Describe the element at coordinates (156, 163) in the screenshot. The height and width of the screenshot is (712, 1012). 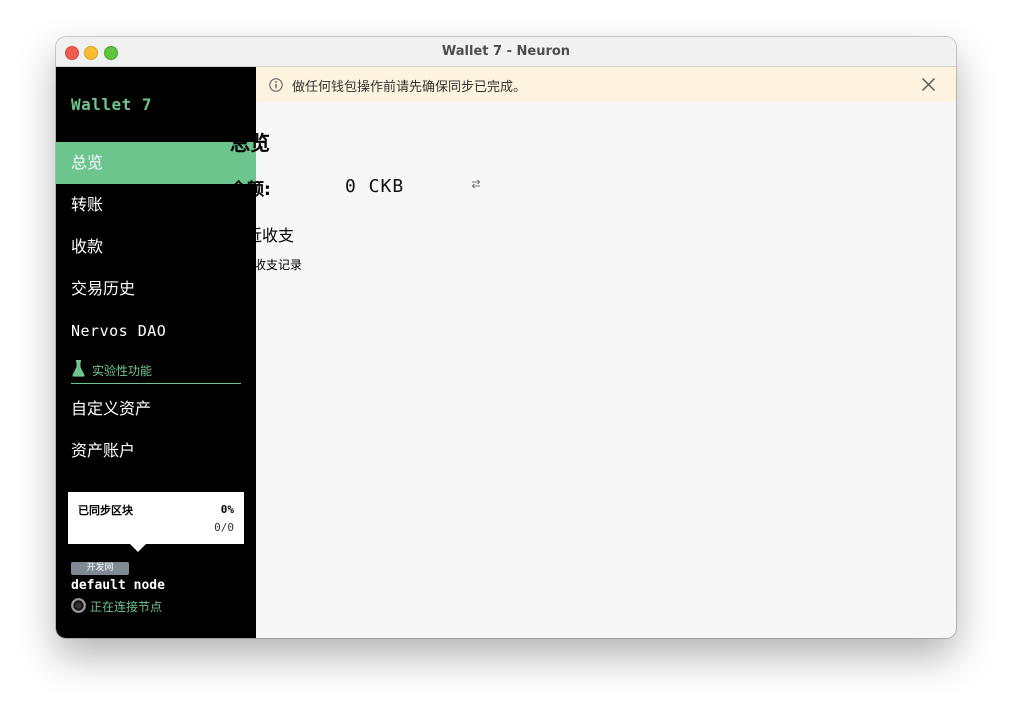
I see `sidebar-item-overview: 总览` at that location.